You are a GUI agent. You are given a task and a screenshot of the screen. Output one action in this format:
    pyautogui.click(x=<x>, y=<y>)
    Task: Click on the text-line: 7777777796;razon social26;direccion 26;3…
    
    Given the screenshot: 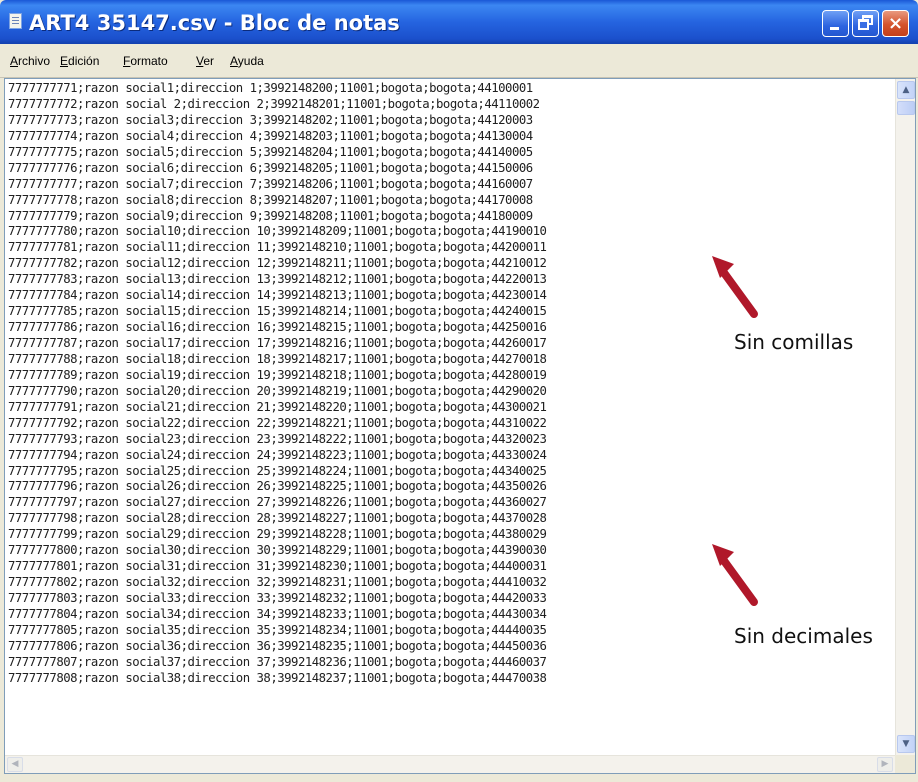 What is the action you would take?
    pyautogui.click(x=277, y=486)
    